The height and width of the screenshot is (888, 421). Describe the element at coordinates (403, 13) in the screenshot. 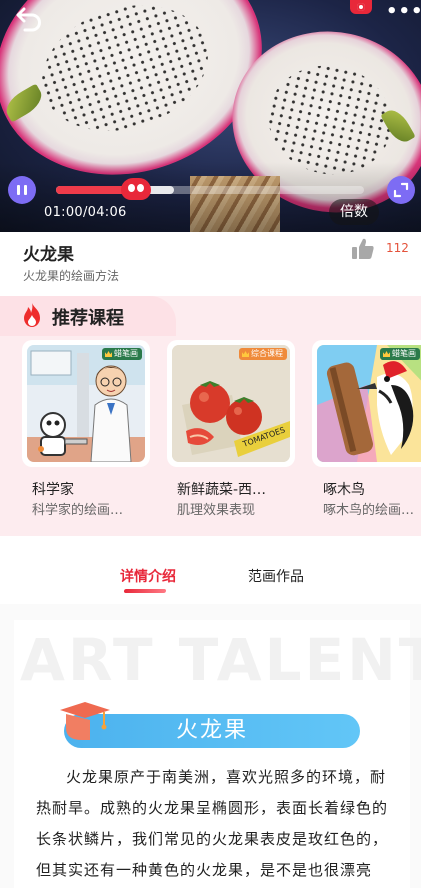

I see `more-options-icon: •••` at that location.